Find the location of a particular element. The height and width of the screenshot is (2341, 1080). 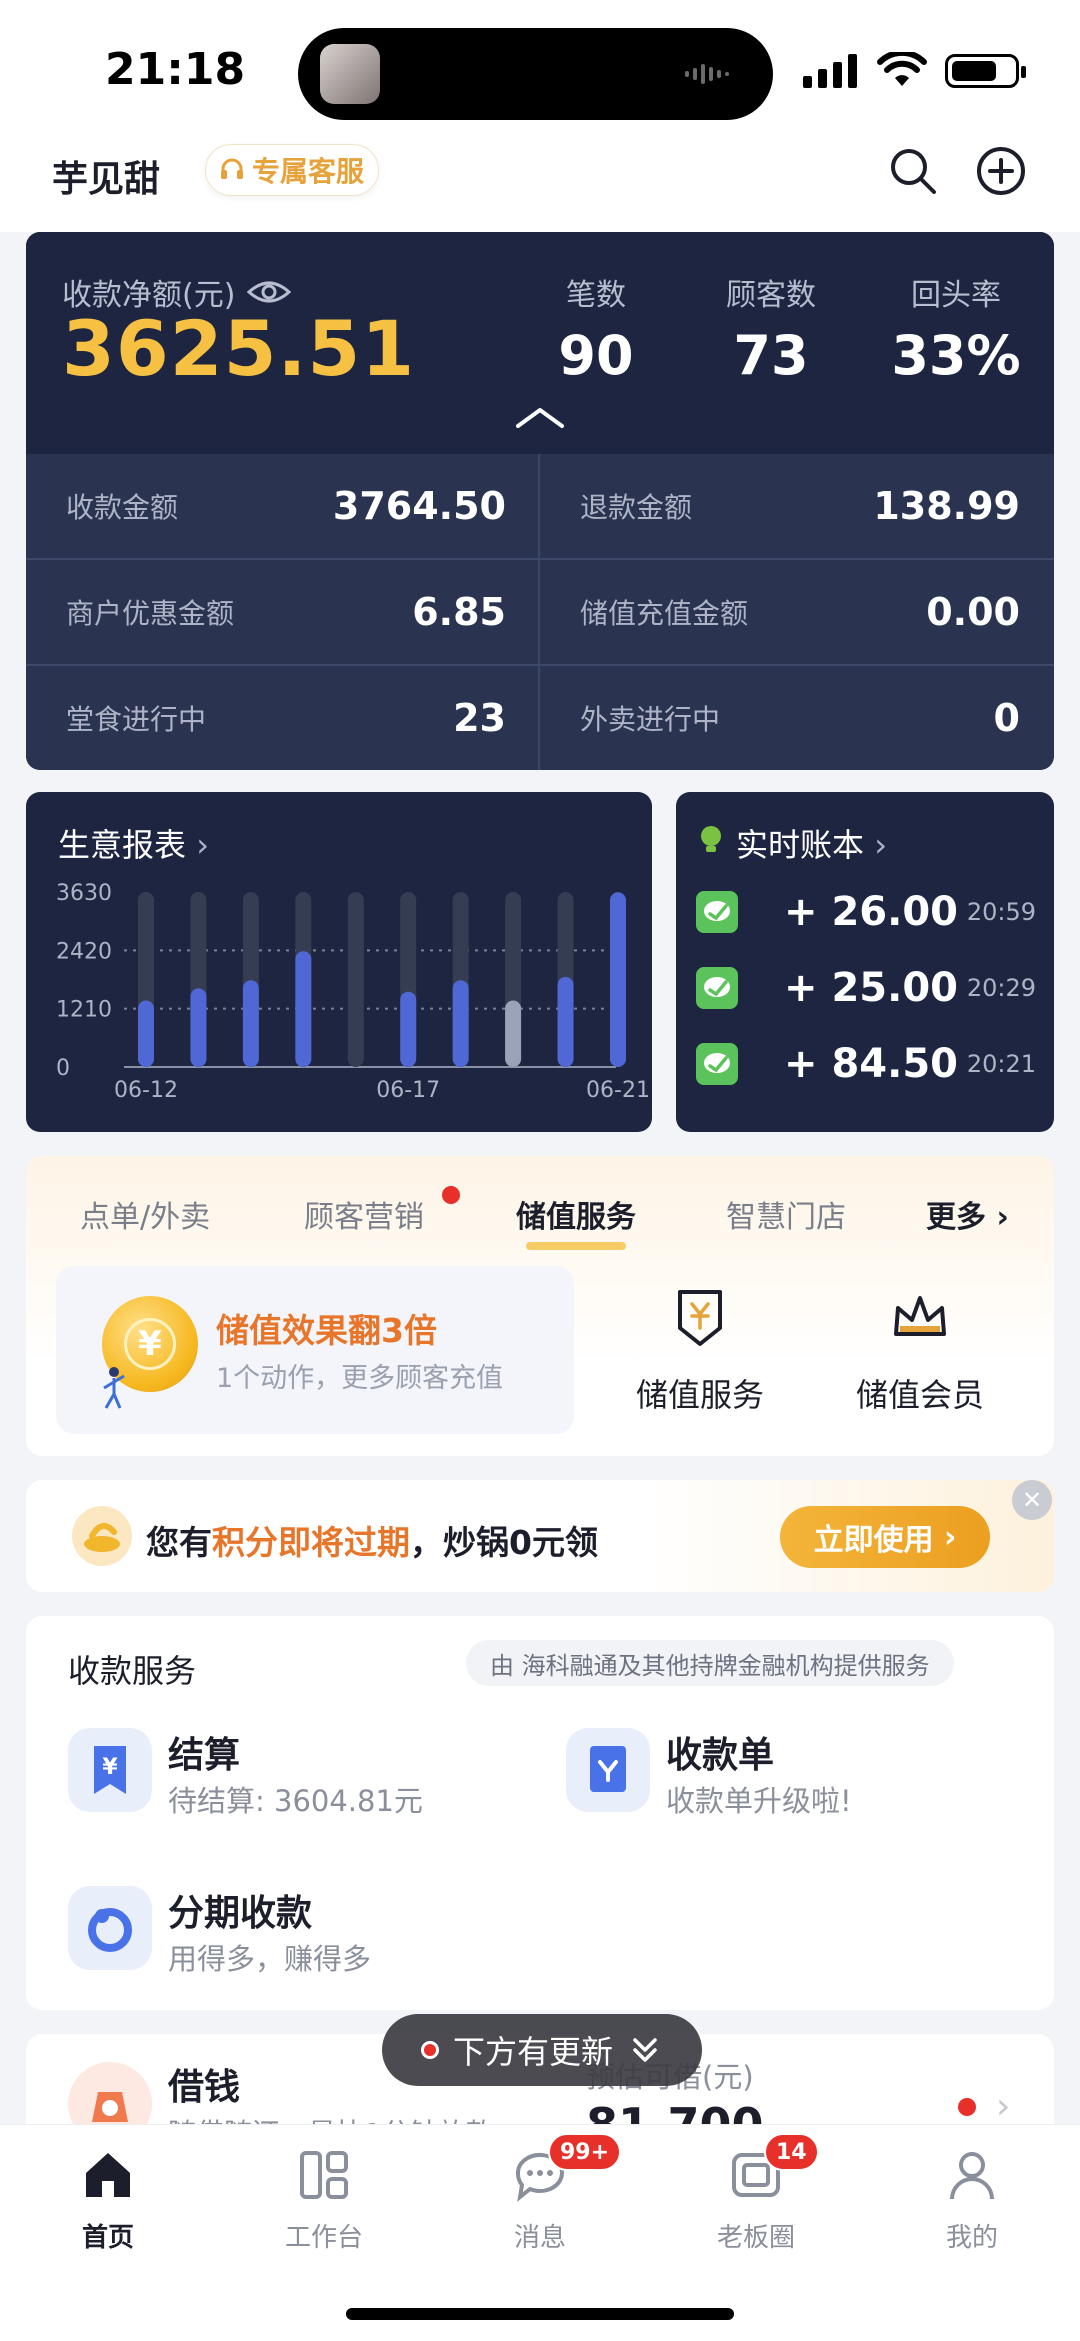

stored-value-promo: ¥ 储值效果翻3倍 1个动作，更多顾客充值 is located at coordinates (315, 1350).